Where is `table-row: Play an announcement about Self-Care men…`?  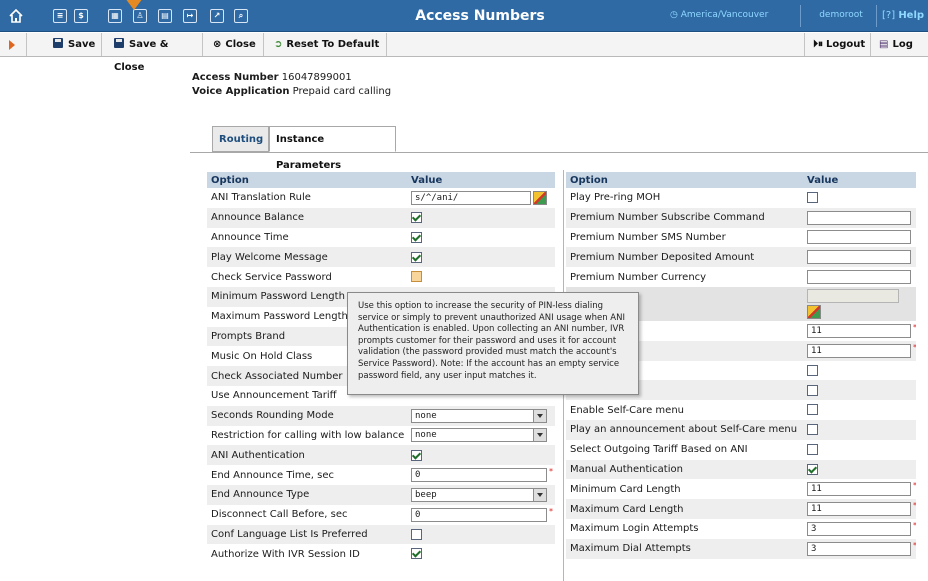 table-row: Play an announcement about Self-Care men… is located at coordinates (741, 429).